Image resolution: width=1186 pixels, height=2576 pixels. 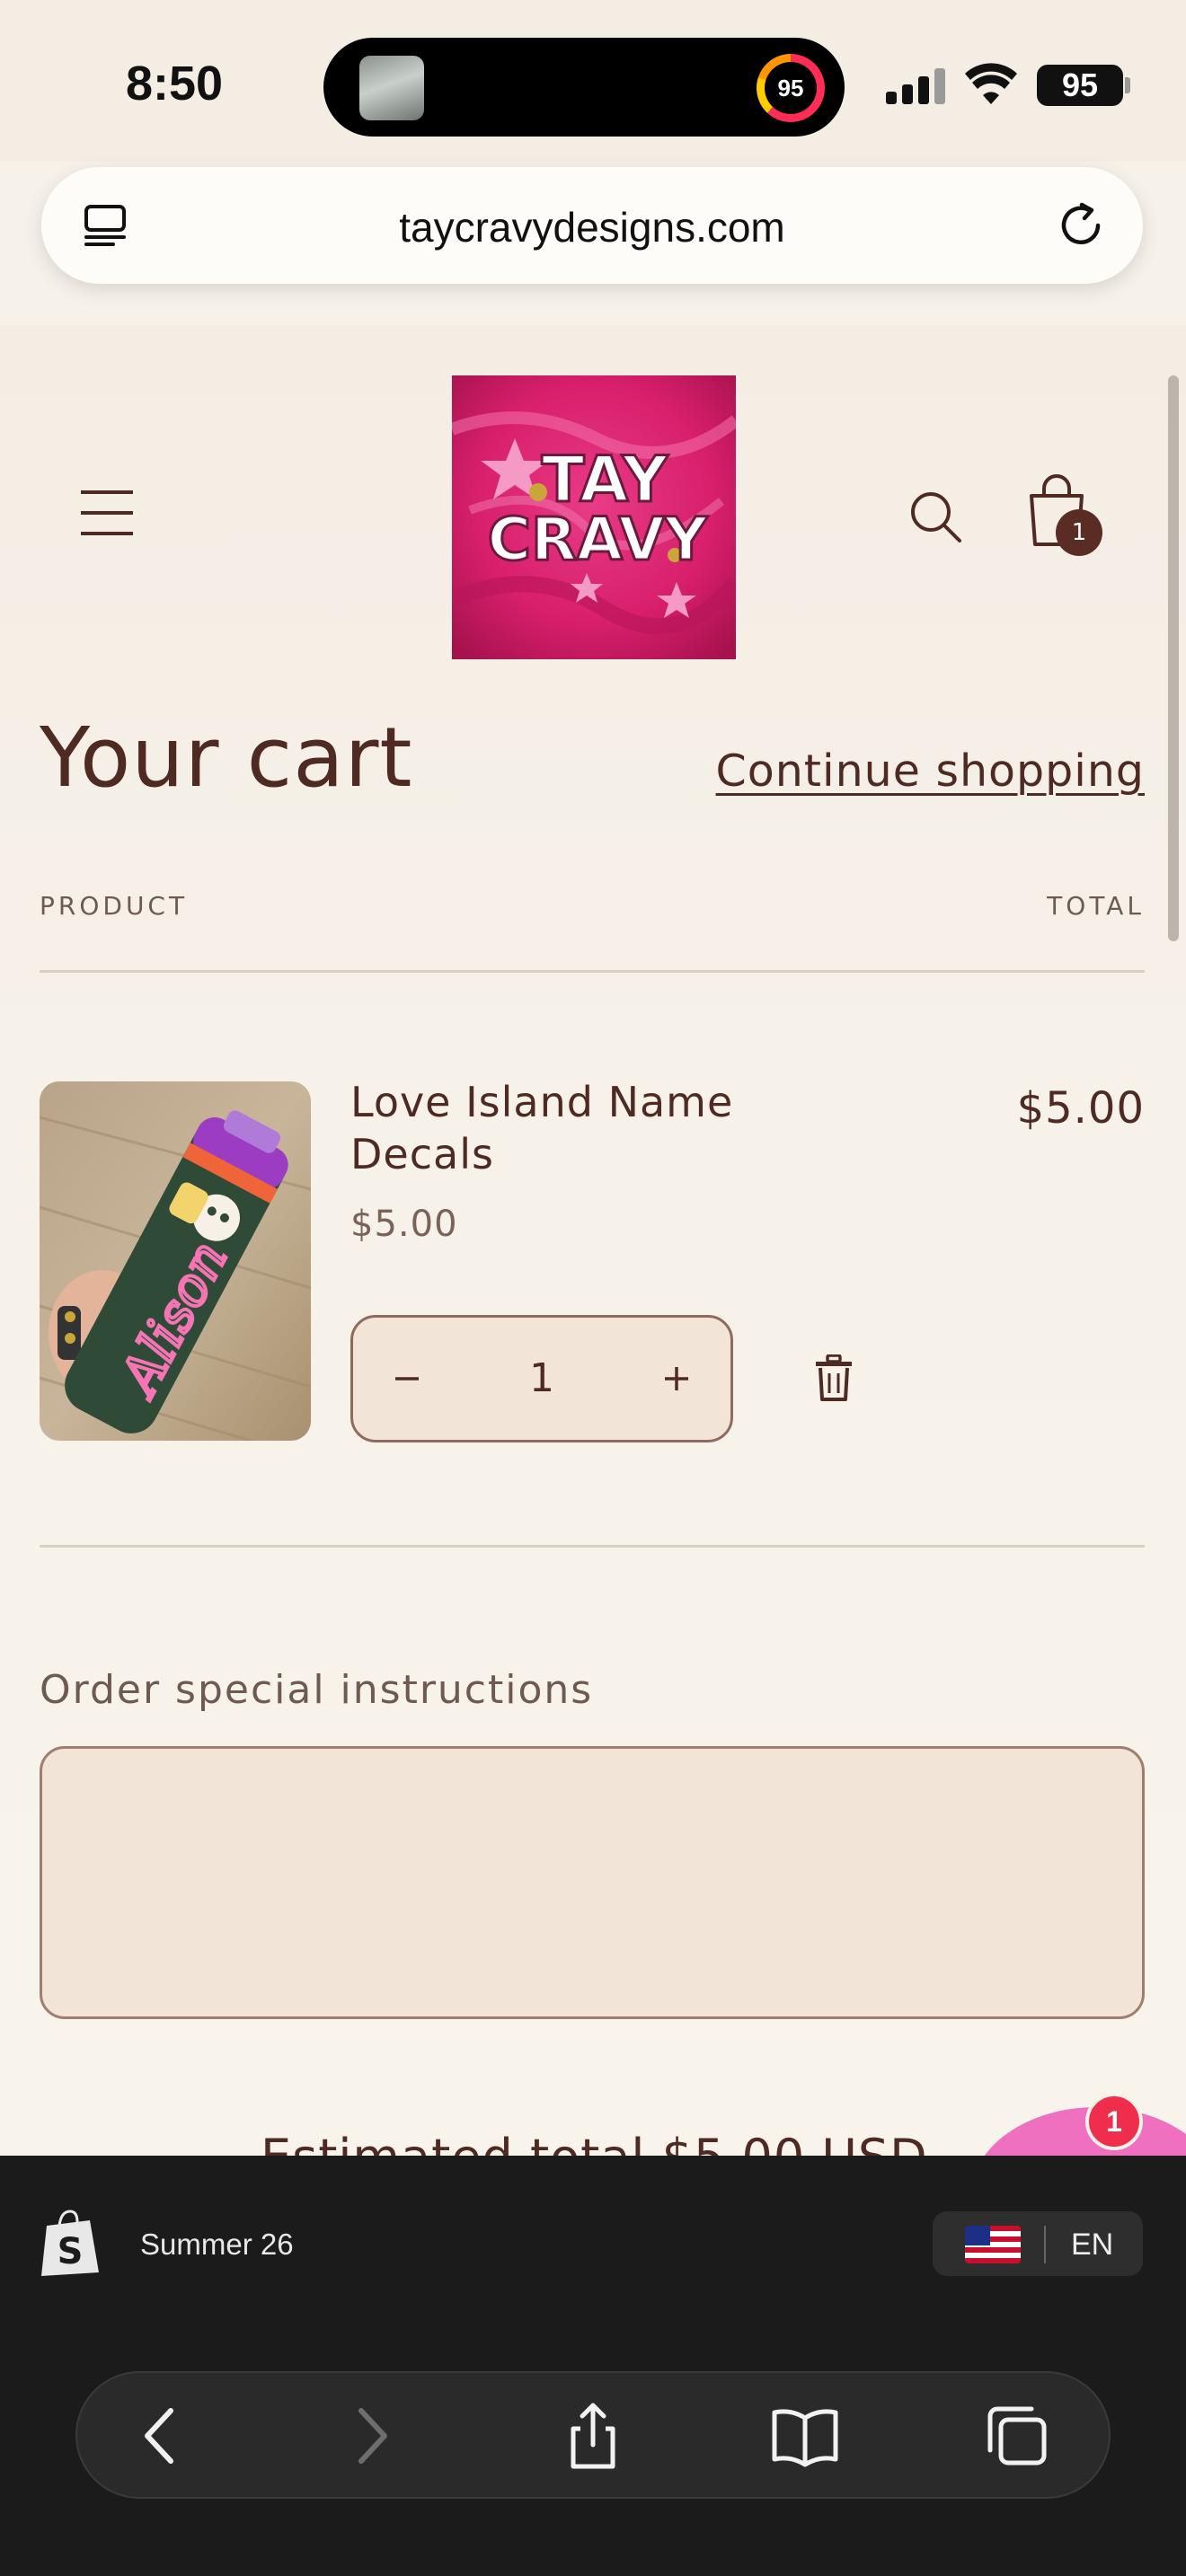 What do you see at coordinates (930, 771) in the screenshot?
I see `continue-shopping-link: Continue shopping` at bounding box center [930, 771].